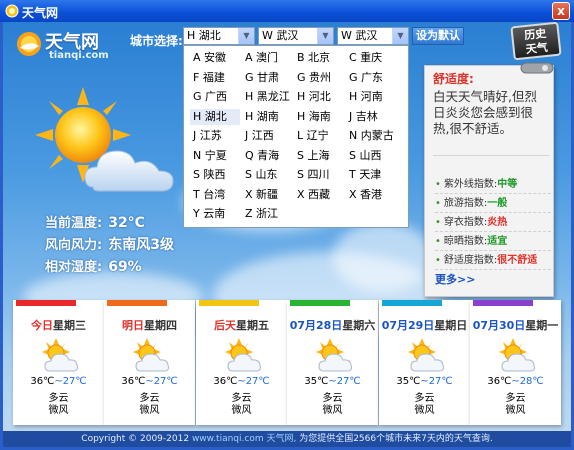 The height and width of the screenshot is (450, 574). What do you see at coordinates (319, 156) in the screenshot?
I see `province-option: S 上海` at bounding box center [319, 156].